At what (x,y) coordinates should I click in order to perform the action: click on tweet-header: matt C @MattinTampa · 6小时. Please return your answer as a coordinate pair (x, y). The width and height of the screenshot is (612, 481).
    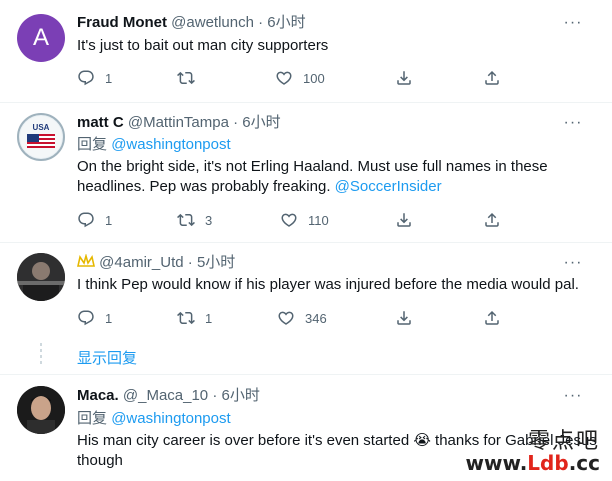
    Looking at the image, I should click on (179, 123).